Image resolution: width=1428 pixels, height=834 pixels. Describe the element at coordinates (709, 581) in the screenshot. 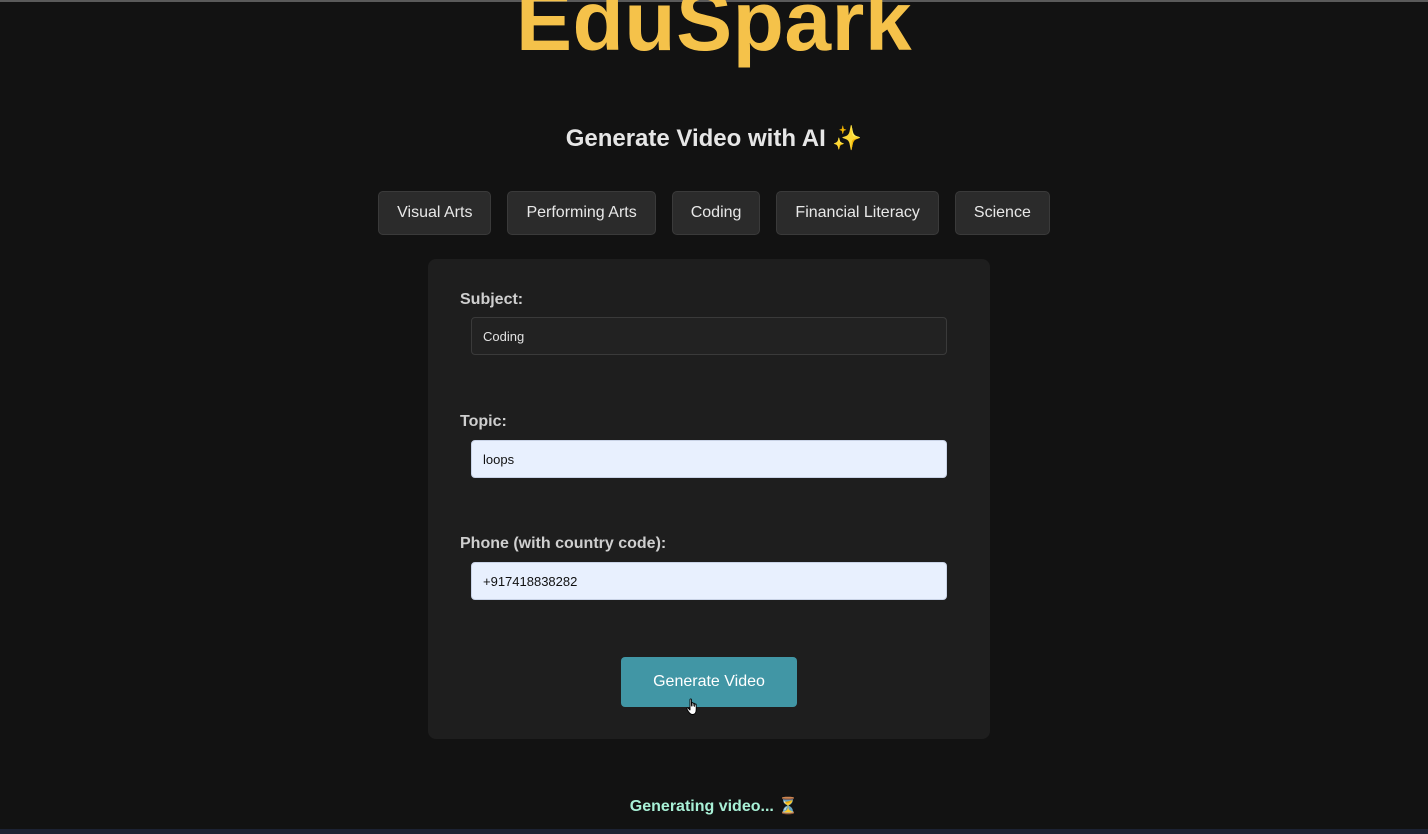

I see `phone-input` at that location.